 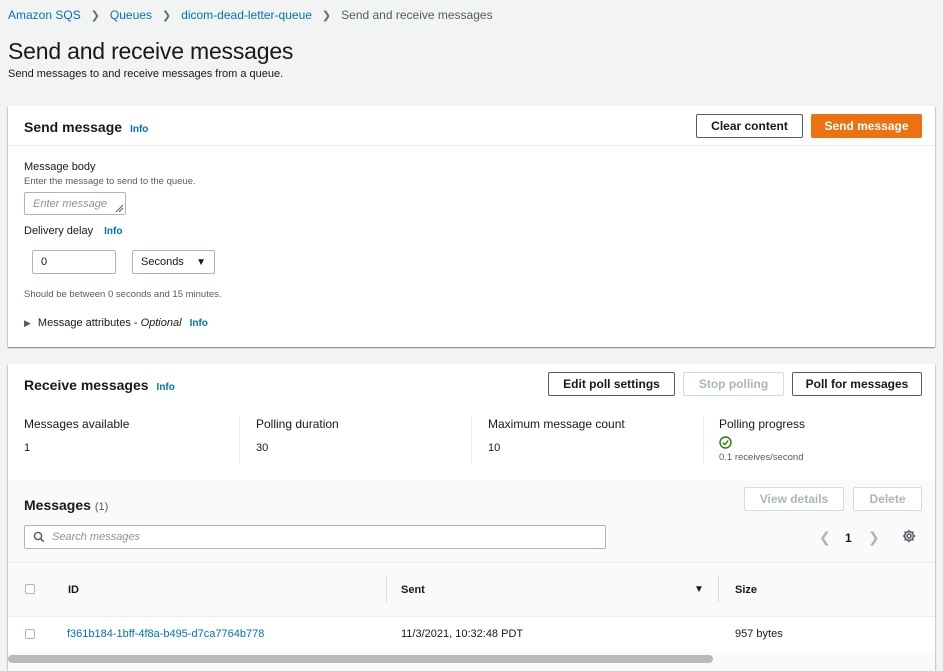 What do you see at coordinates (297, 424) in the screenshot?
I see `polling-duration-label: Polling duration` at bounding box center [297, 424].